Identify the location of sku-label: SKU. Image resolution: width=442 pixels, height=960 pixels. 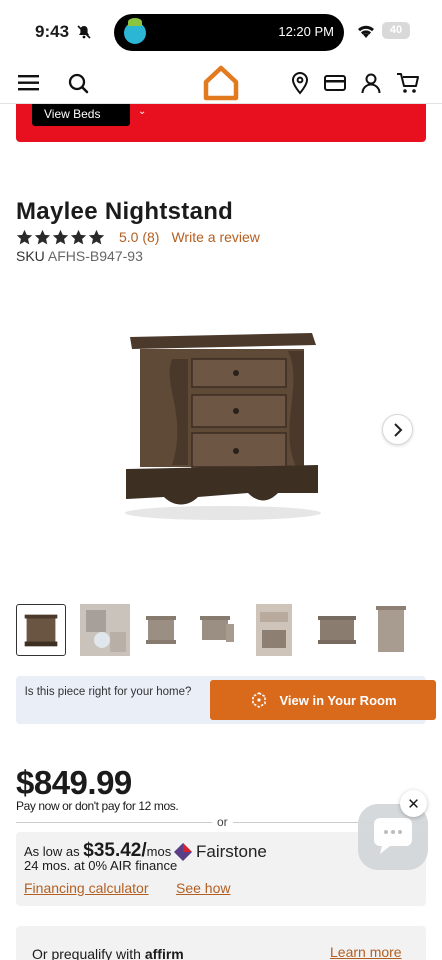
(30, 256).